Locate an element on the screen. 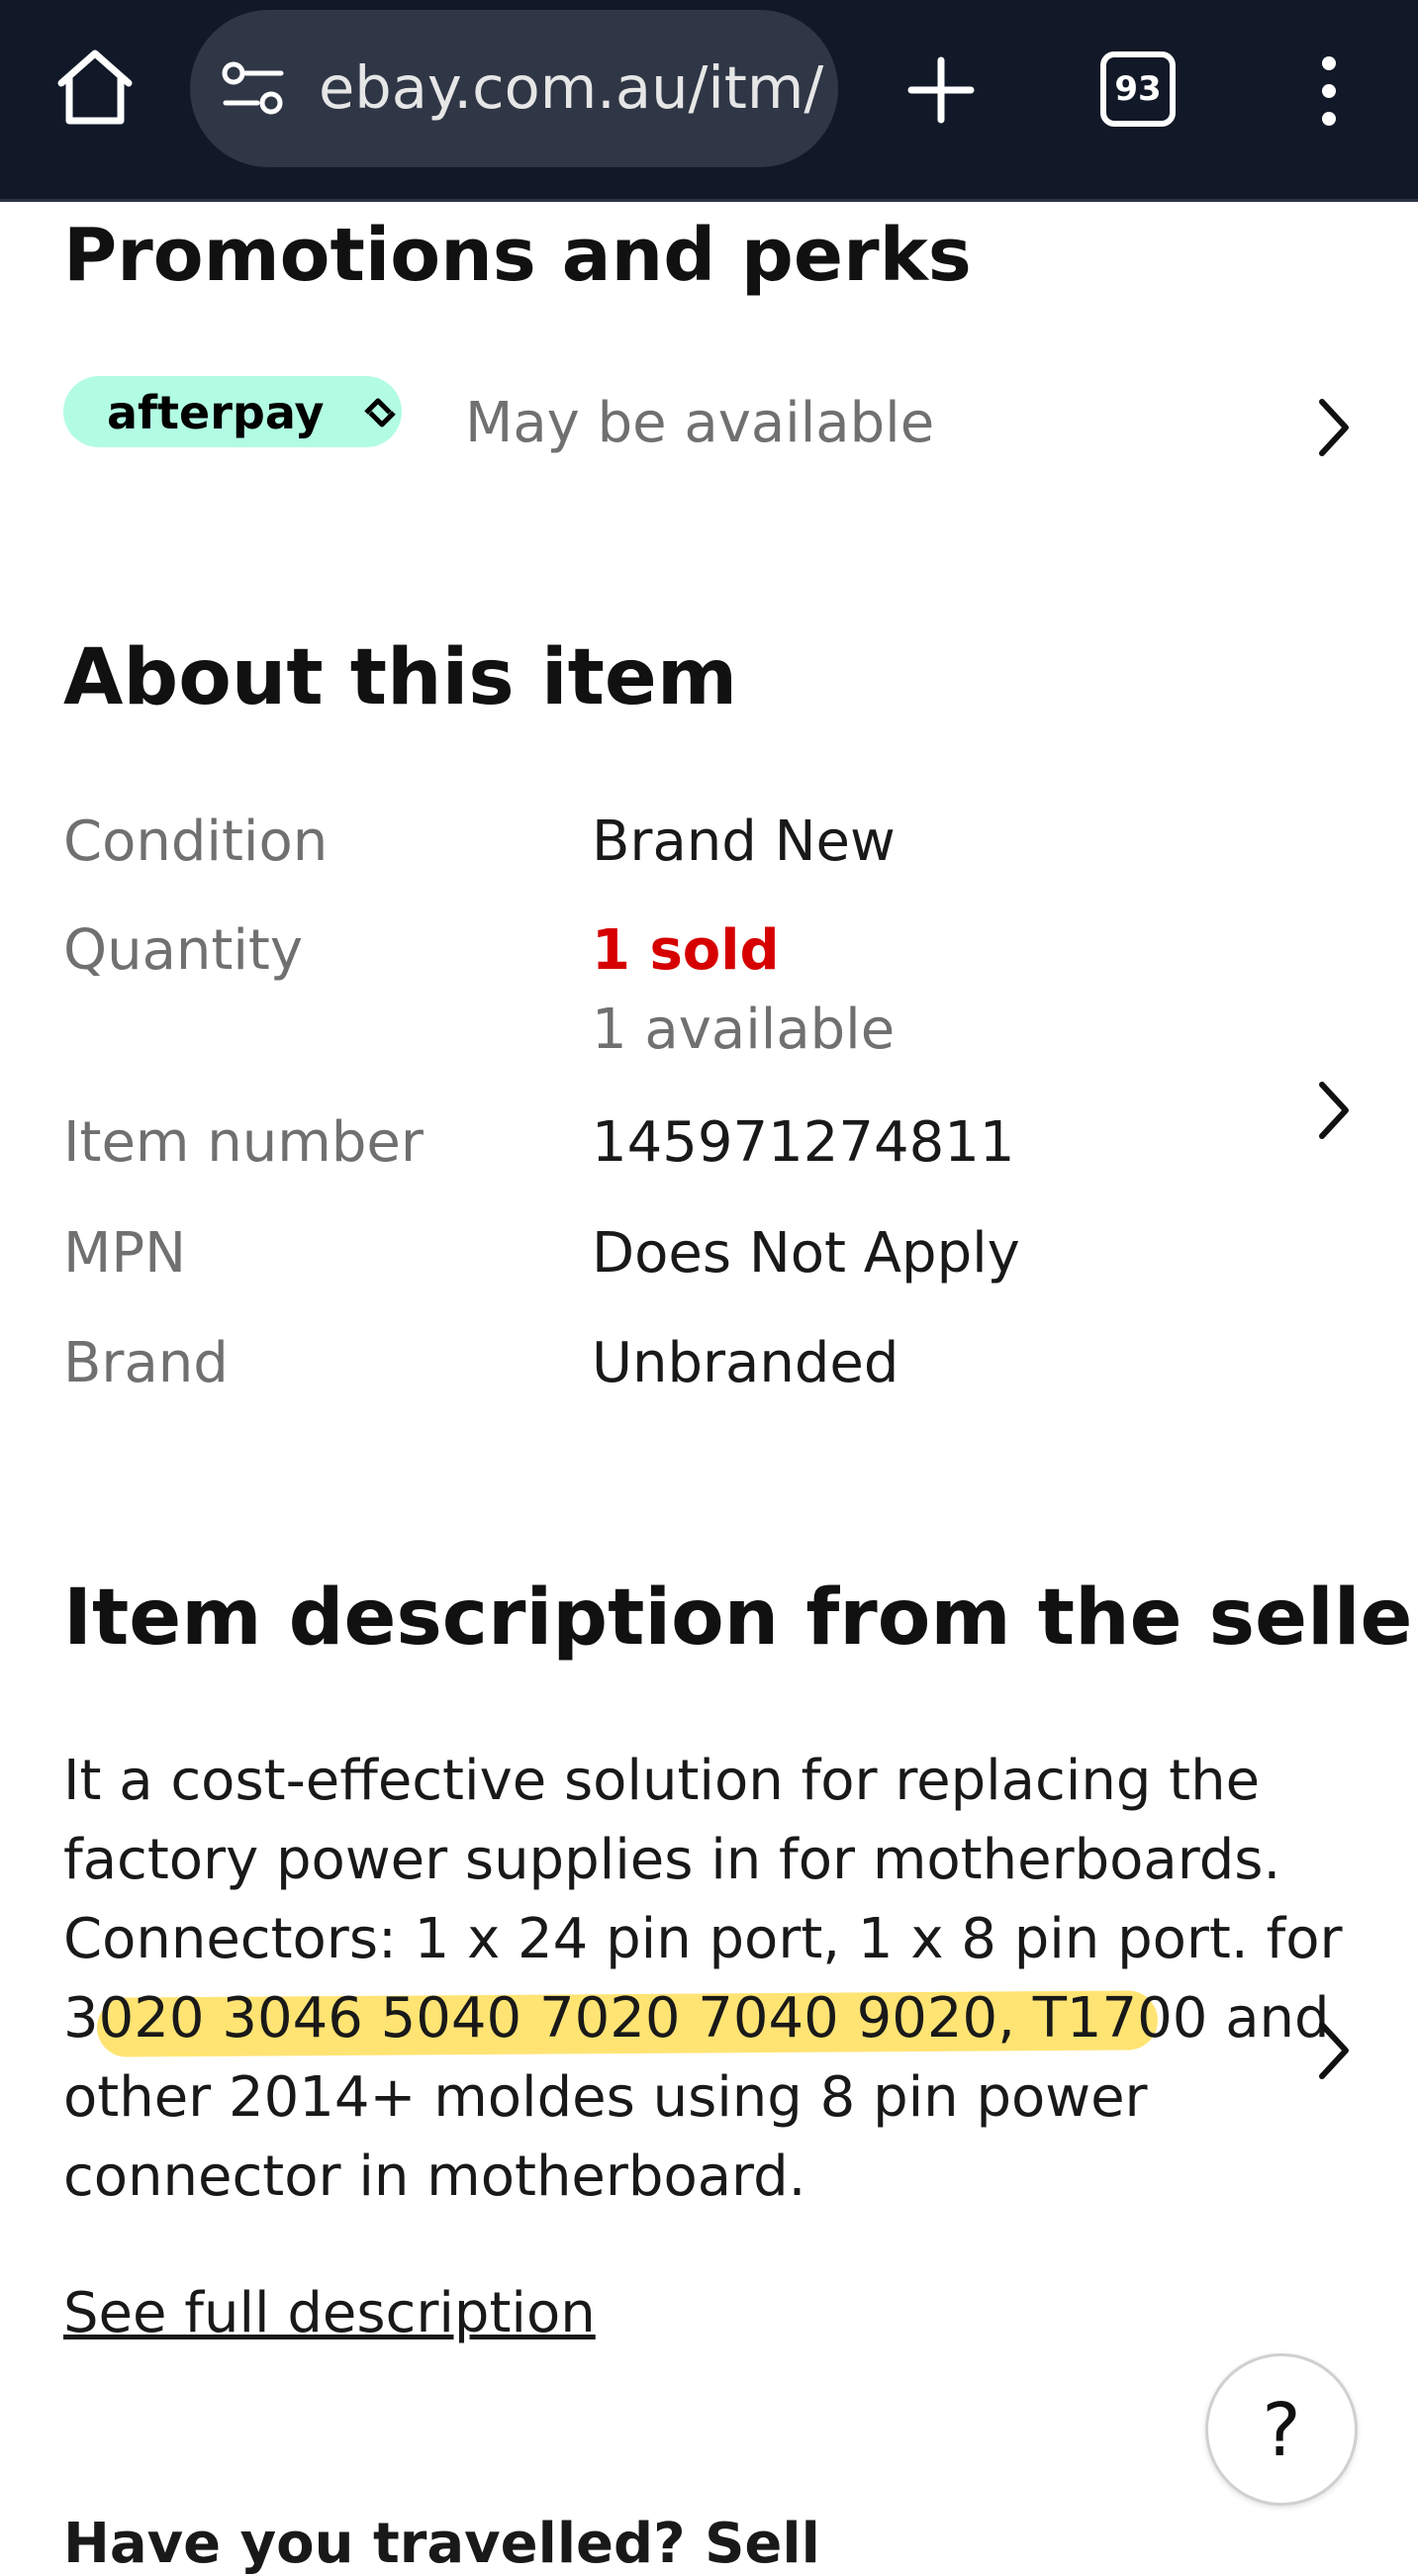 This screenshot has width=1418, height=2576. about-chevron-icon is located at coordinates (1334, 1110).